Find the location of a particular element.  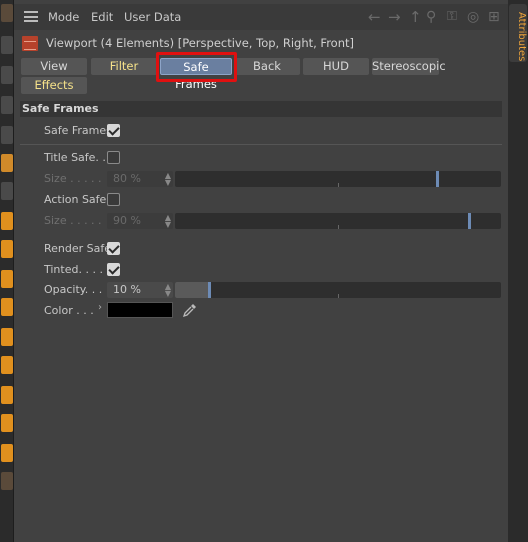

section-title: Safe Frames is located at coordinates (60, 108).